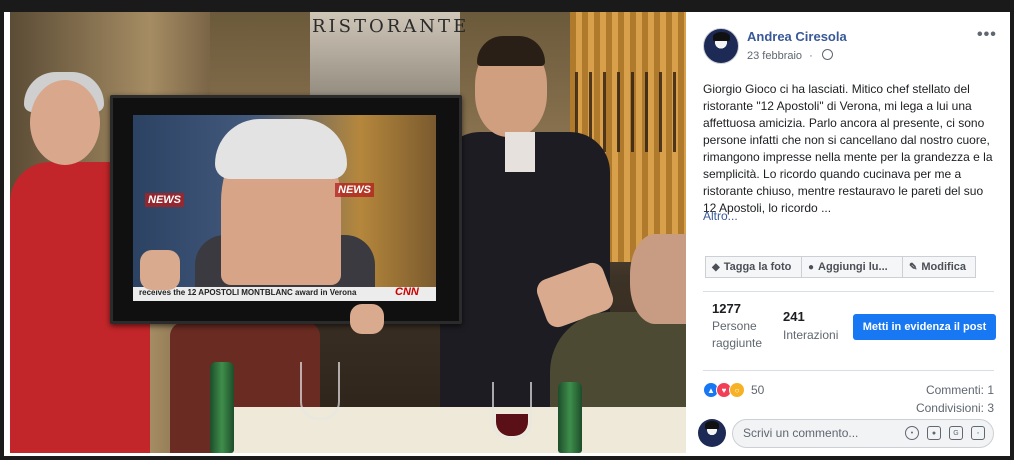  I want to click on globe-icon, so click(827, 54).